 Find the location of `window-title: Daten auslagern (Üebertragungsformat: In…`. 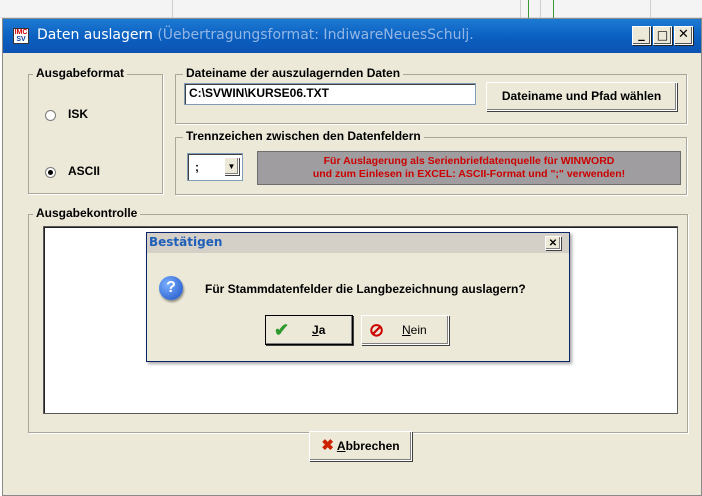

window-title: Daten auslagern (Üebertragungsformat: In… is located at coordinates (255, 35).